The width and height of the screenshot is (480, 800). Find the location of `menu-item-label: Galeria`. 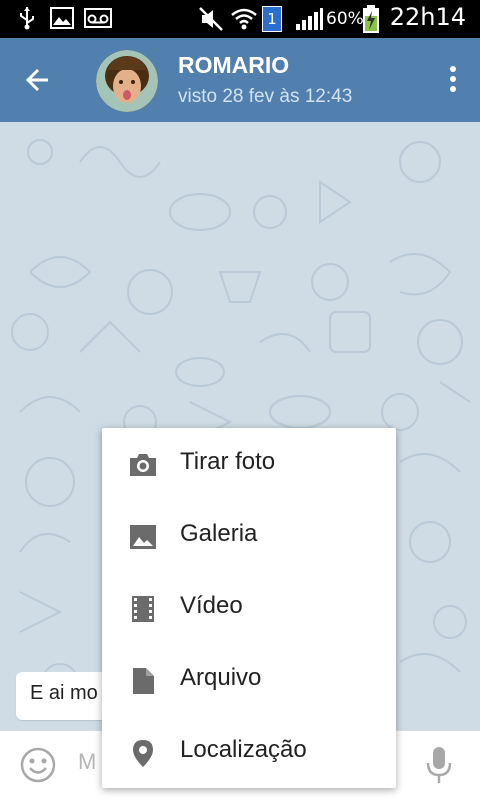

menu-item-label: Galeria is located at coordinates (219, 533).